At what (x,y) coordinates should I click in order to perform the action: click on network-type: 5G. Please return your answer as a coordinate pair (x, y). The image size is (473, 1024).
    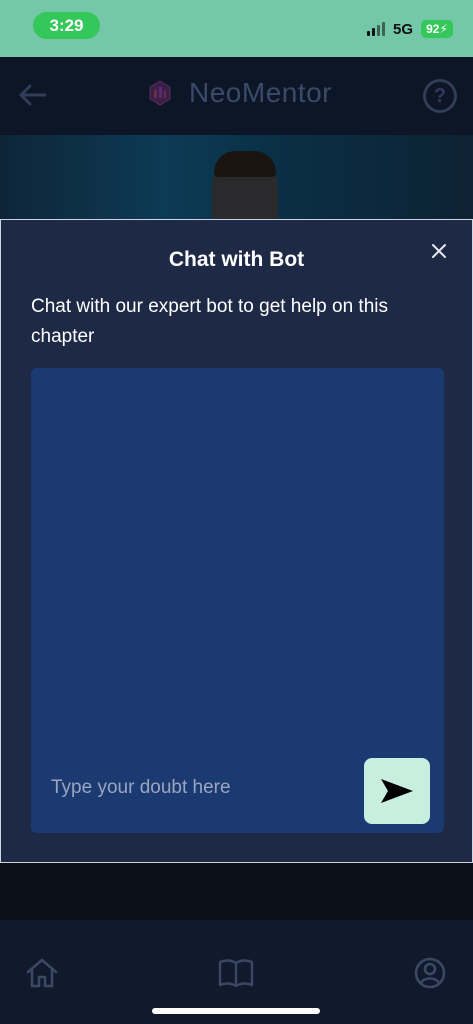
    Looking at the image, I should click on (402, 29).